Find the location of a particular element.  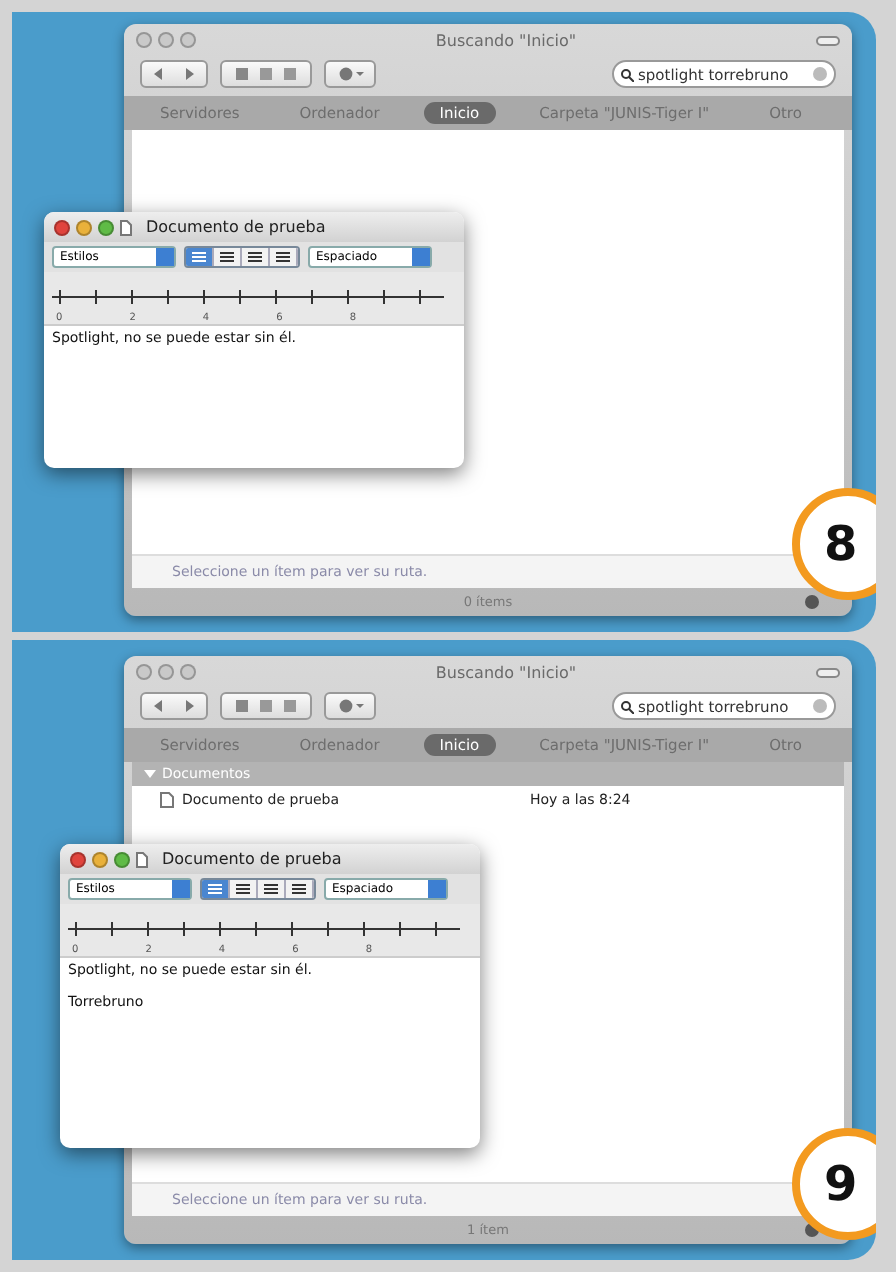

disclosure-triangle-icon is located at coordinates (150, 774).